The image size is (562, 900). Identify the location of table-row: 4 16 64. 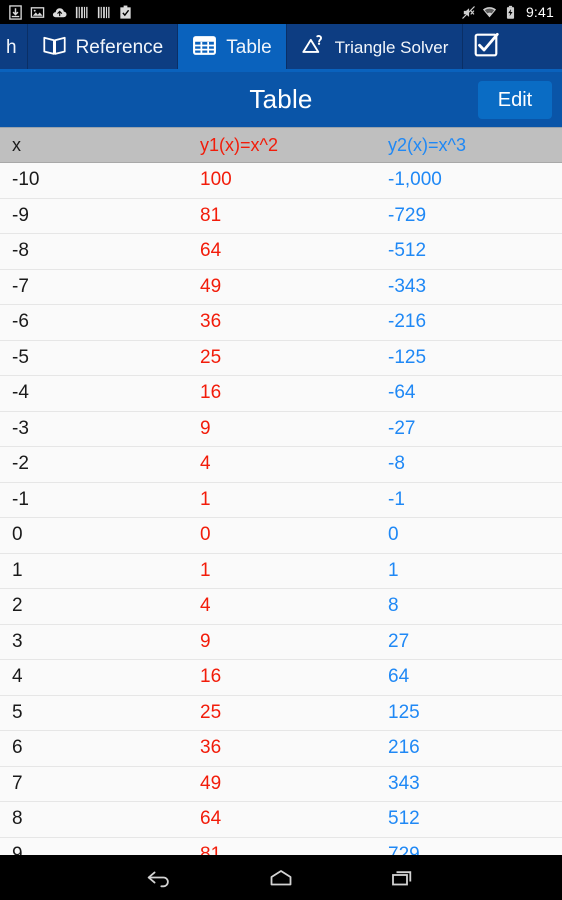
(281, 678).